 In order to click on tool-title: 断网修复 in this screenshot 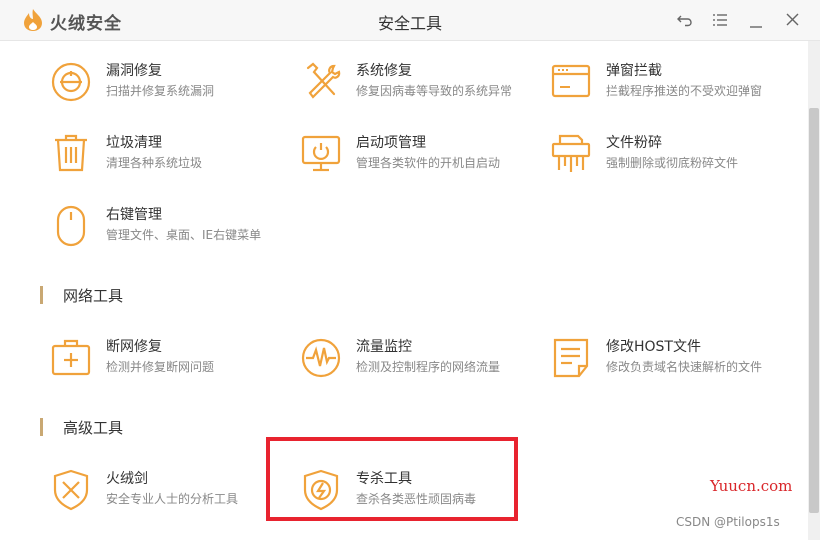, I will do `click(134, 347)`.